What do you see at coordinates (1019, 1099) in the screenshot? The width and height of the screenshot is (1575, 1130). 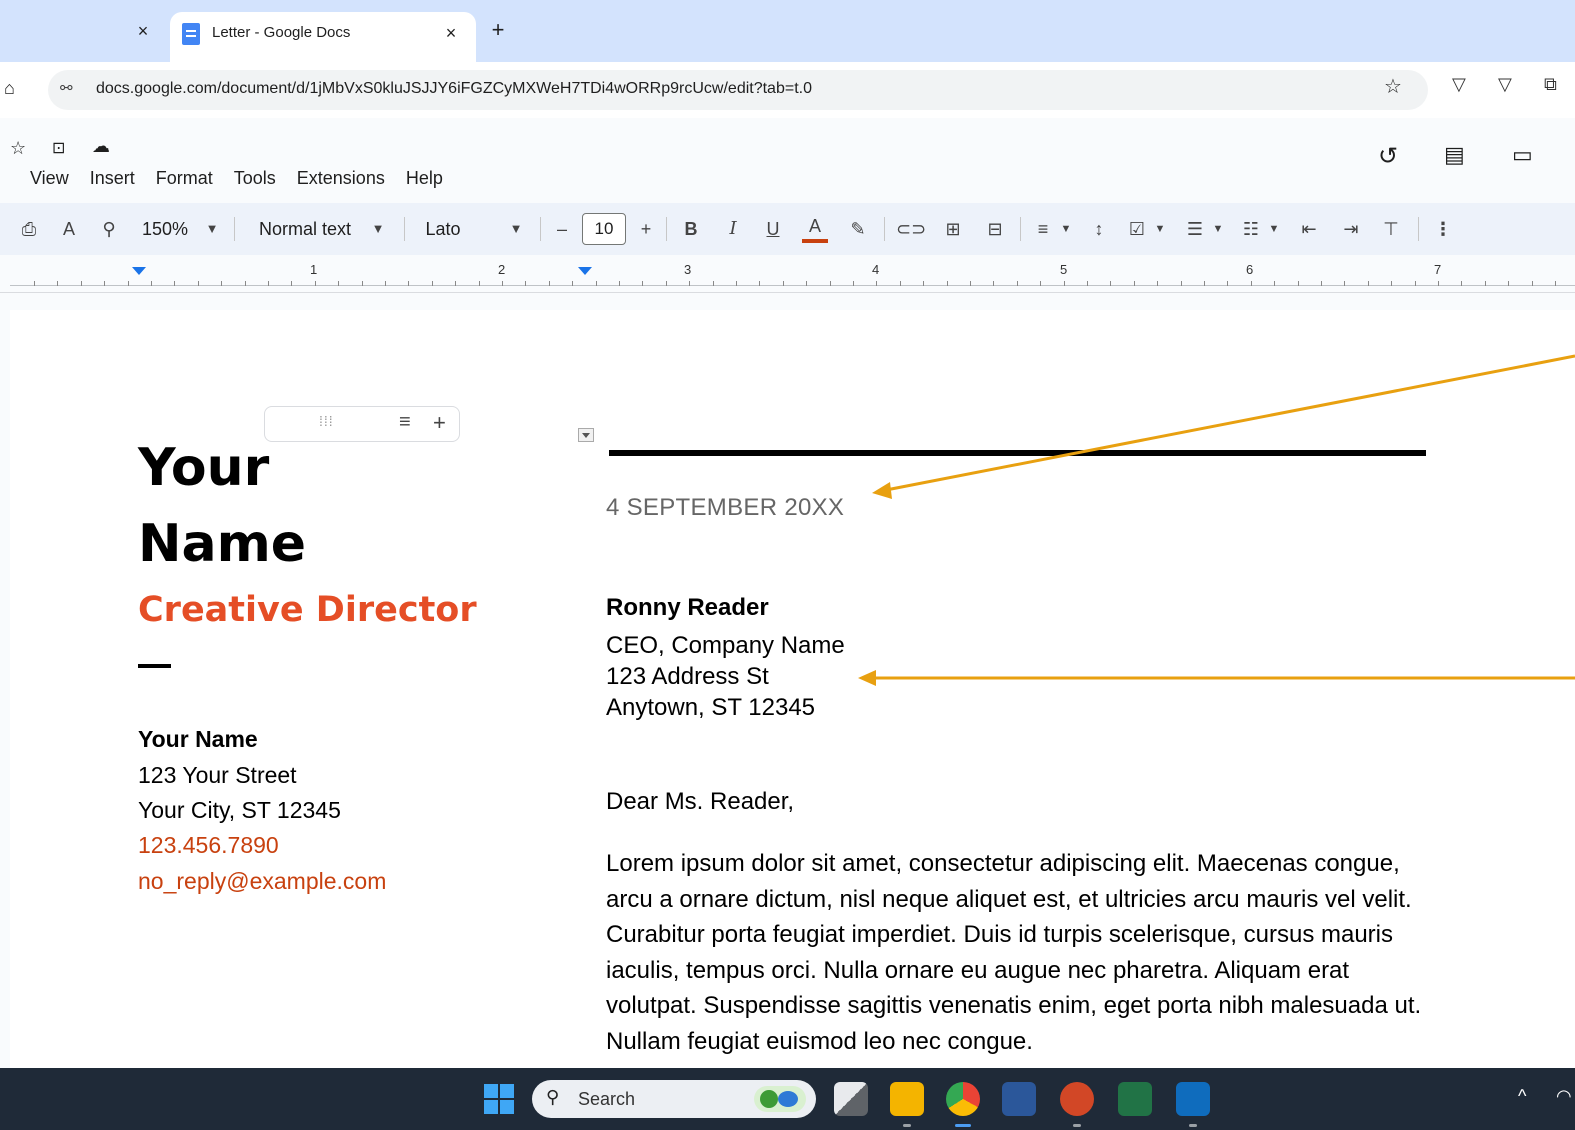 I see `word-icon` at bounding box center [1019, 1099].